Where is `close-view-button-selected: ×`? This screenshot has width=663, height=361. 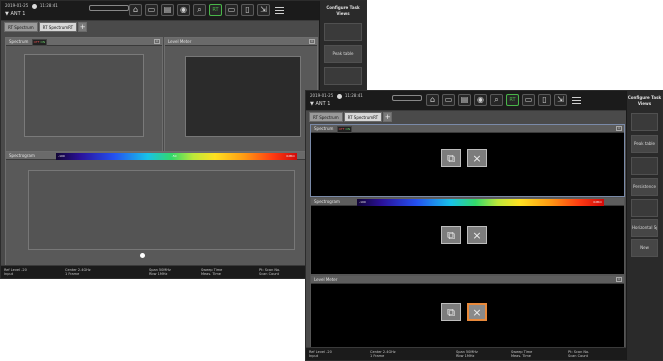 close-view-button-selected: × is located at coordinates (477, 312).